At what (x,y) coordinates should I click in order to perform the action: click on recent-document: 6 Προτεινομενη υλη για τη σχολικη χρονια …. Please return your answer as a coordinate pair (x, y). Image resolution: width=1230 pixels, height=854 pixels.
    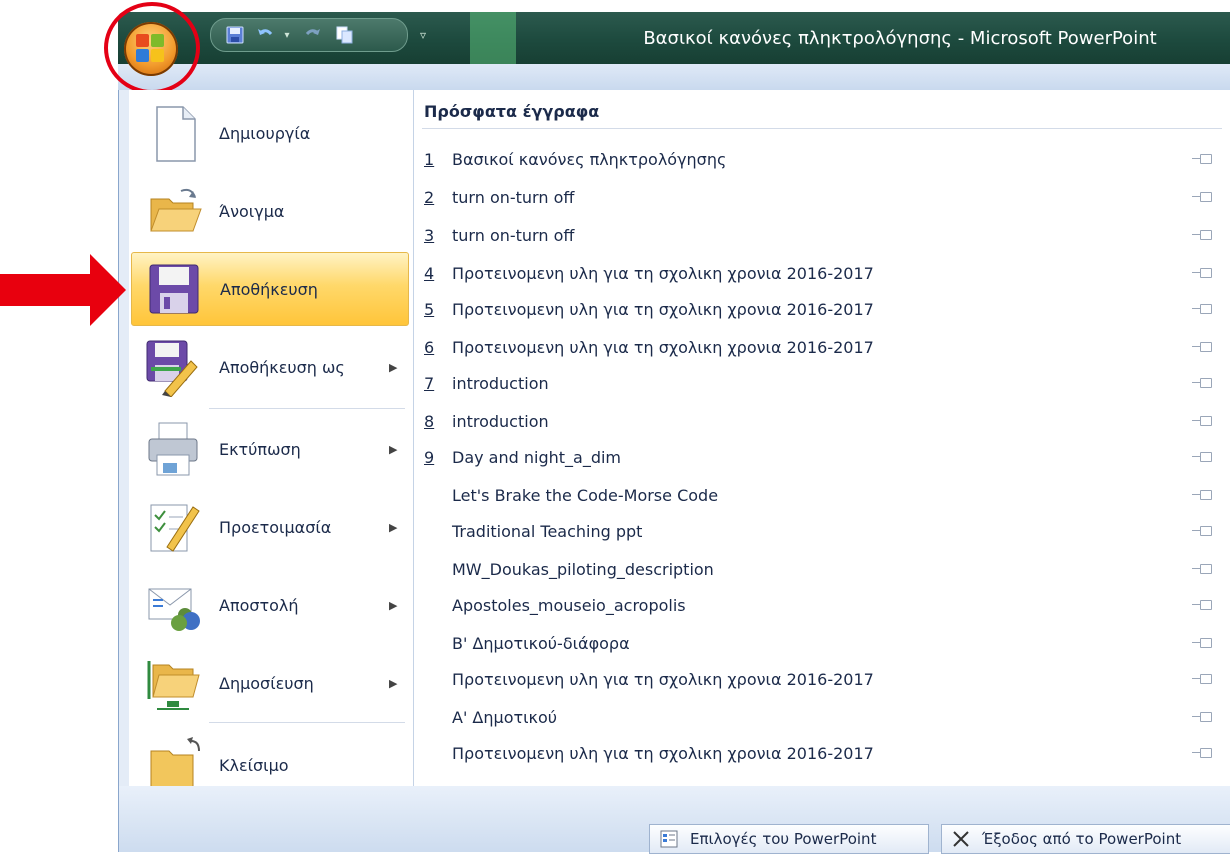
    Looking at the image, I should click on (819, 347).